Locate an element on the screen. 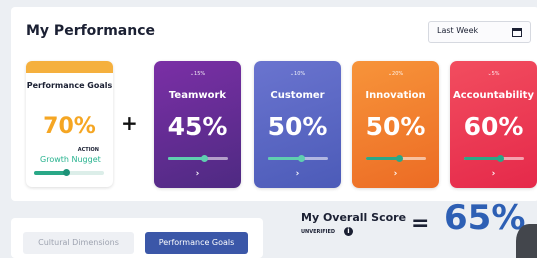  accountability-chevron-icon: › is located at coordinates (493, 174).